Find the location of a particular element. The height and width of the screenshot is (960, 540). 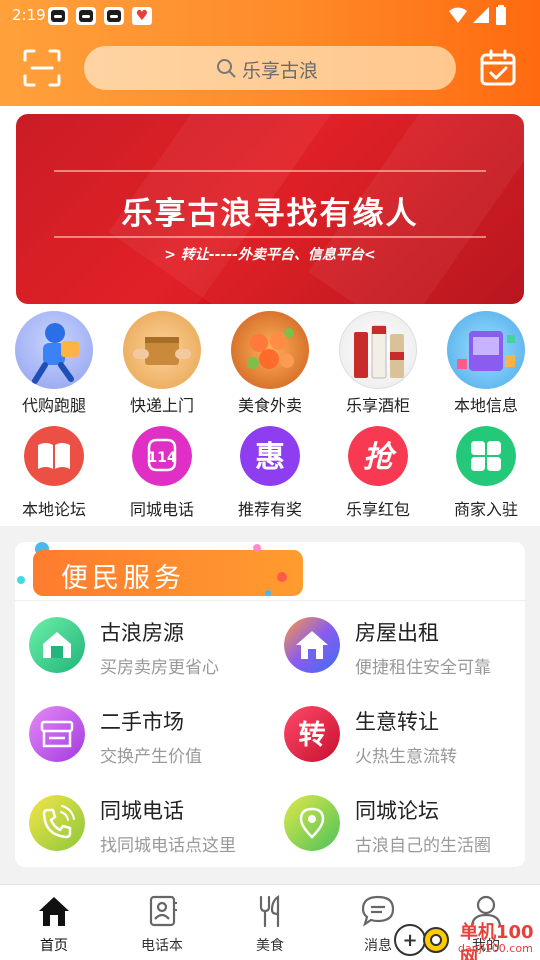

grid-label: 代购跑腿 is located at coordinates (53, 405).